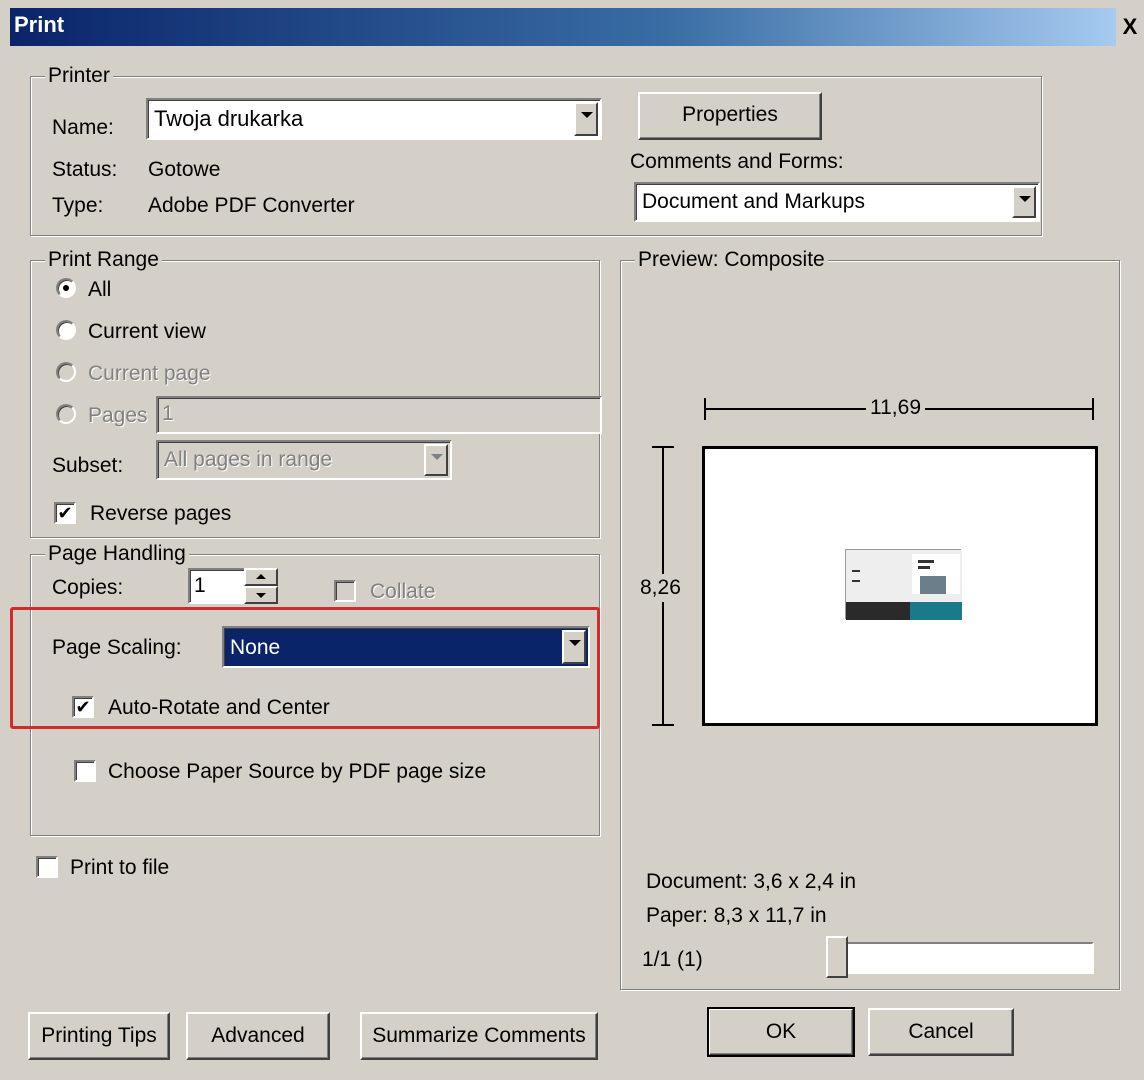  Describe the element at coordinates (219, 707) in the screenshot. I see `auto-rotate-label: Auto-Rotate and Center` at that location.